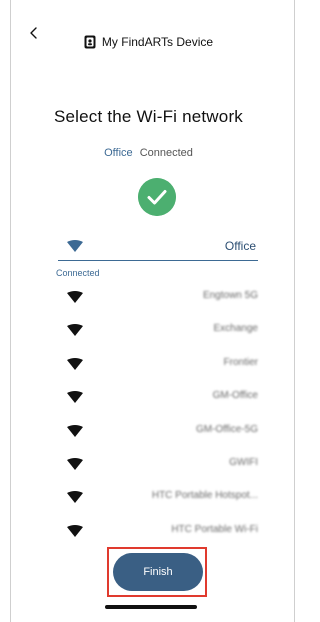 This screenshot has width=320, height=622. I want to click on home-indicator, so click(151, 607).